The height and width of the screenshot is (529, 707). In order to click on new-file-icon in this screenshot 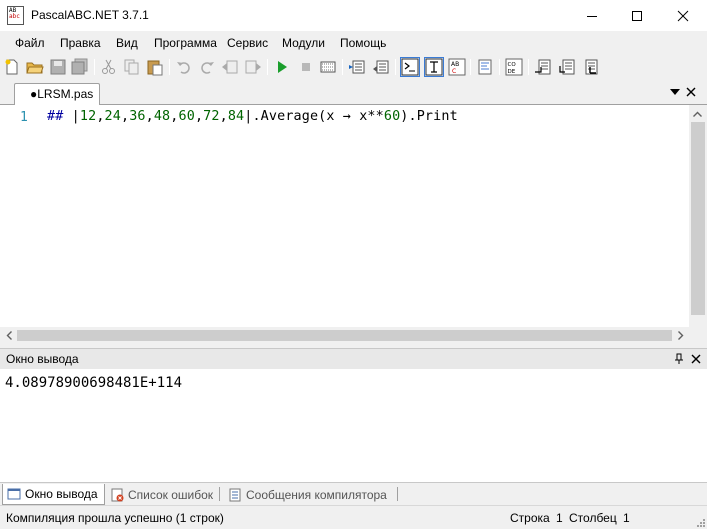, I will do `click(11, 67)`.